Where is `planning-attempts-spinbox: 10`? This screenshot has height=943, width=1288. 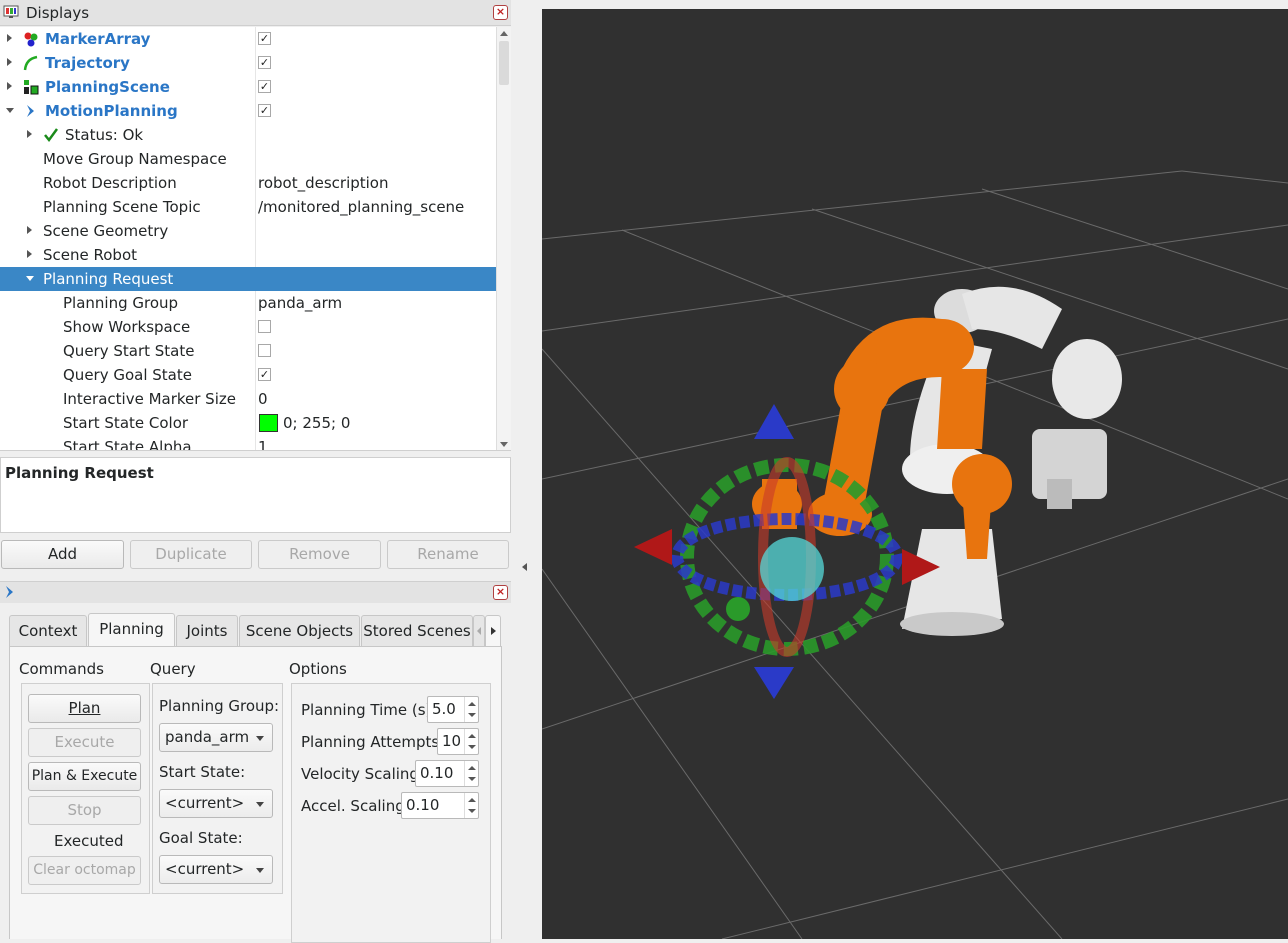
planning-attempts-spinbox: 10 is located at coordinates (458, 741).